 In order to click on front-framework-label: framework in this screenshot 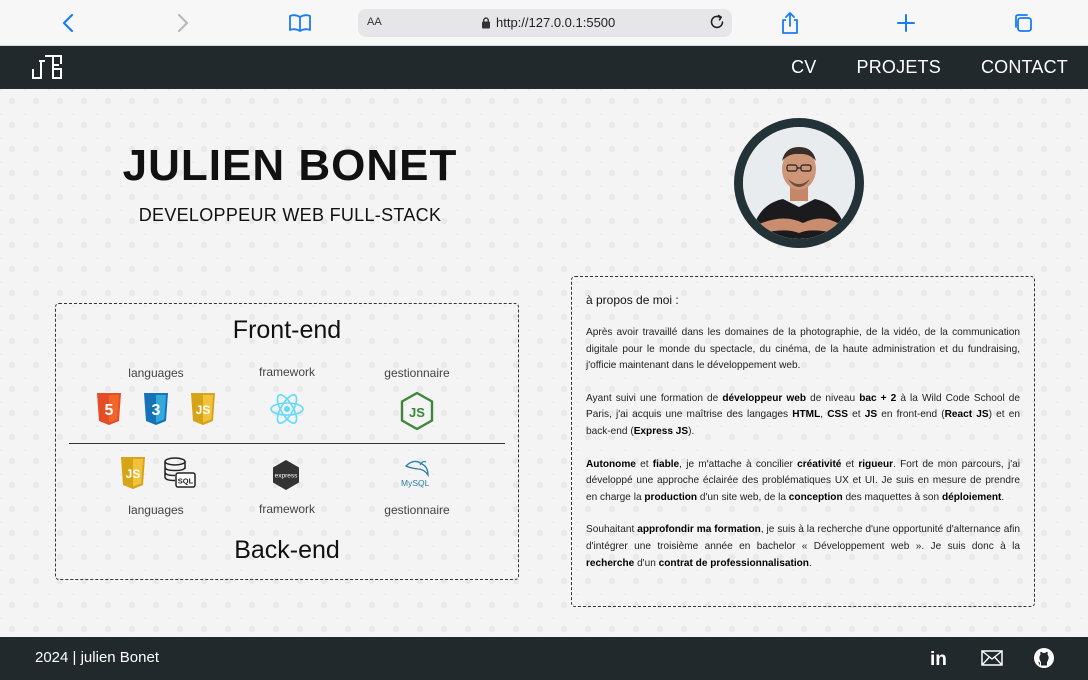, I will do `click(286, 372)`.